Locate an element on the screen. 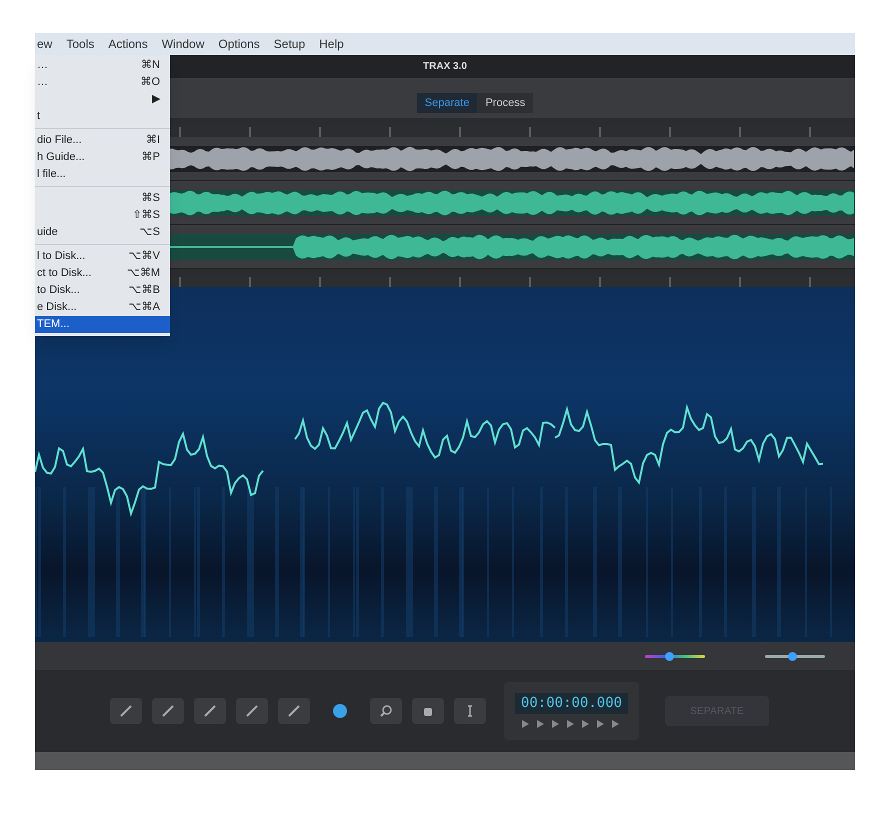  magnifier-icon is located at coordinates (386, 711).